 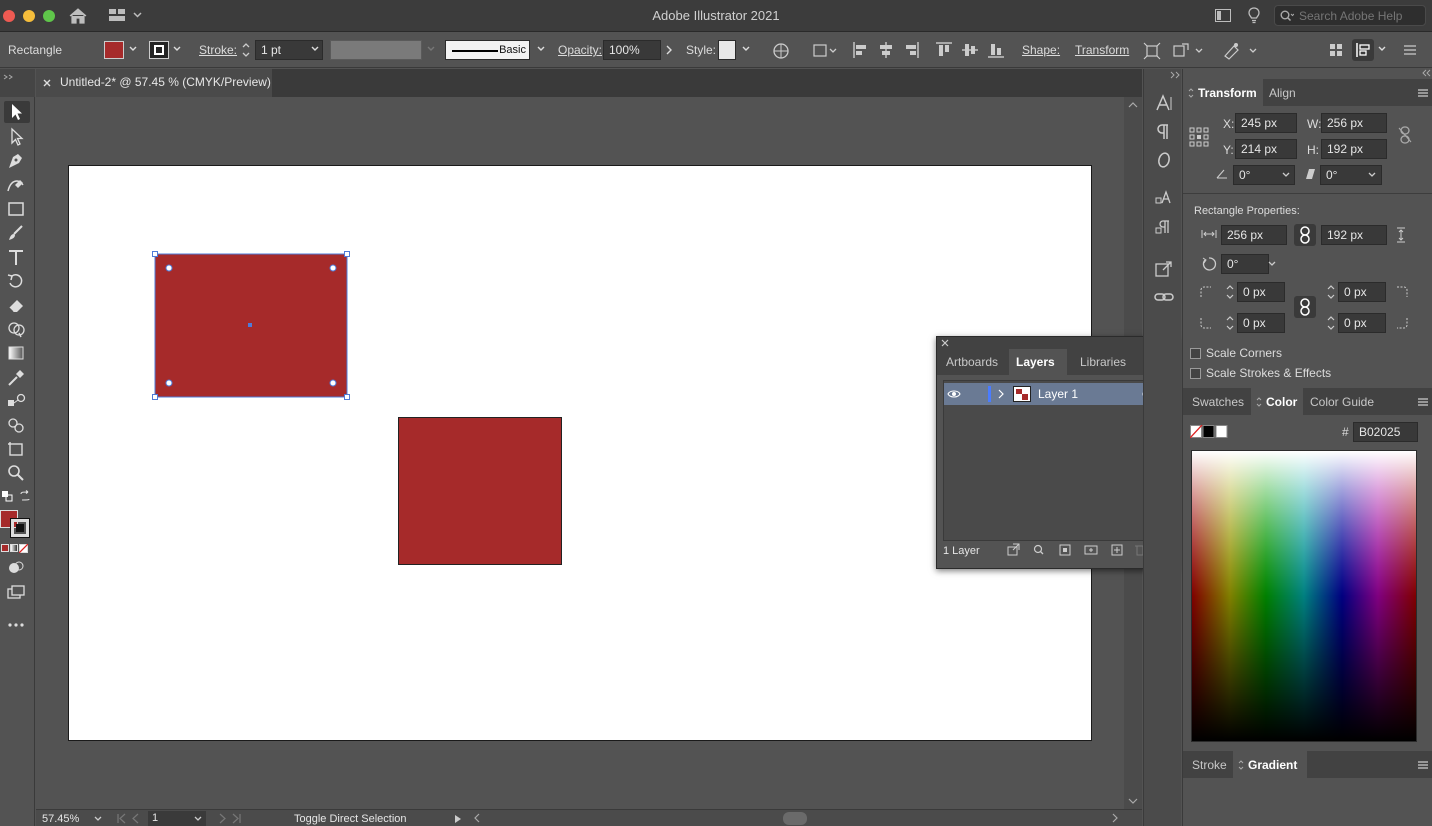 I want to click on next-last-artboard-icon, so click(x=228, y=818).